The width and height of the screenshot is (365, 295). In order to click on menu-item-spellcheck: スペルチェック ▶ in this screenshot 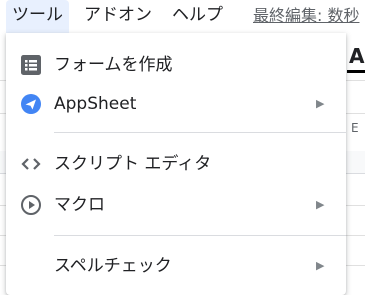, I will do `click(176, 266)`.